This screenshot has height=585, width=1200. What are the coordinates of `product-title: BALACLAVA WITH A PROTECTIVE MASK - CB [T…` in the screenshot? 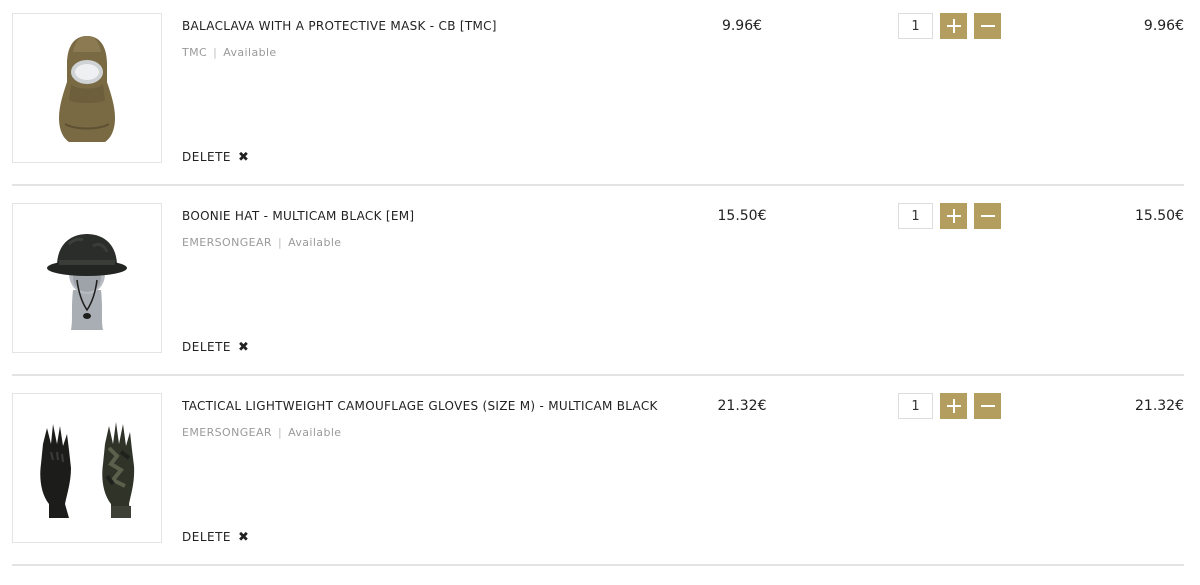 It's located at (339, 26).